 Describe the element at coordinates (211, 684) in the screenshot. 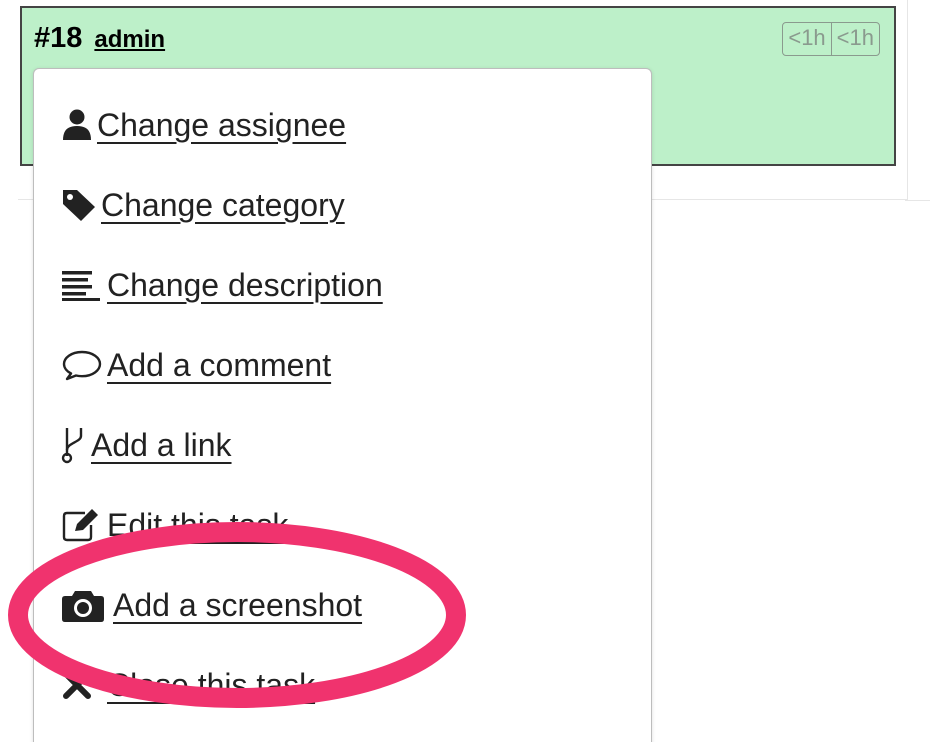

I see `menu-item-label: Close this task` at that location.